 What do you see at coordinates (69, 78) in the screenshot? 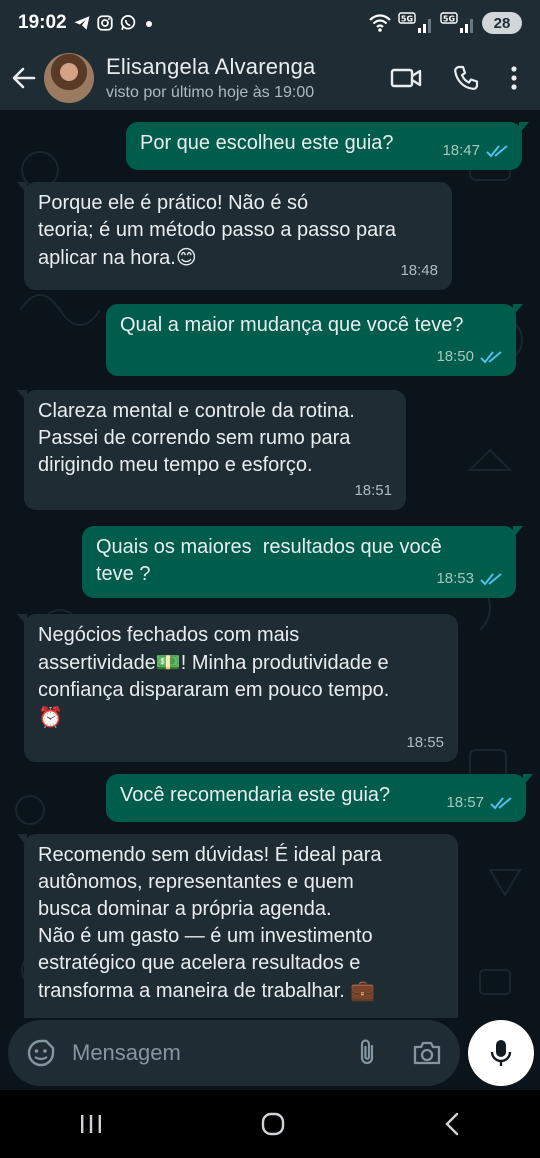
I see `avatar` at bounding box center [69, 78].